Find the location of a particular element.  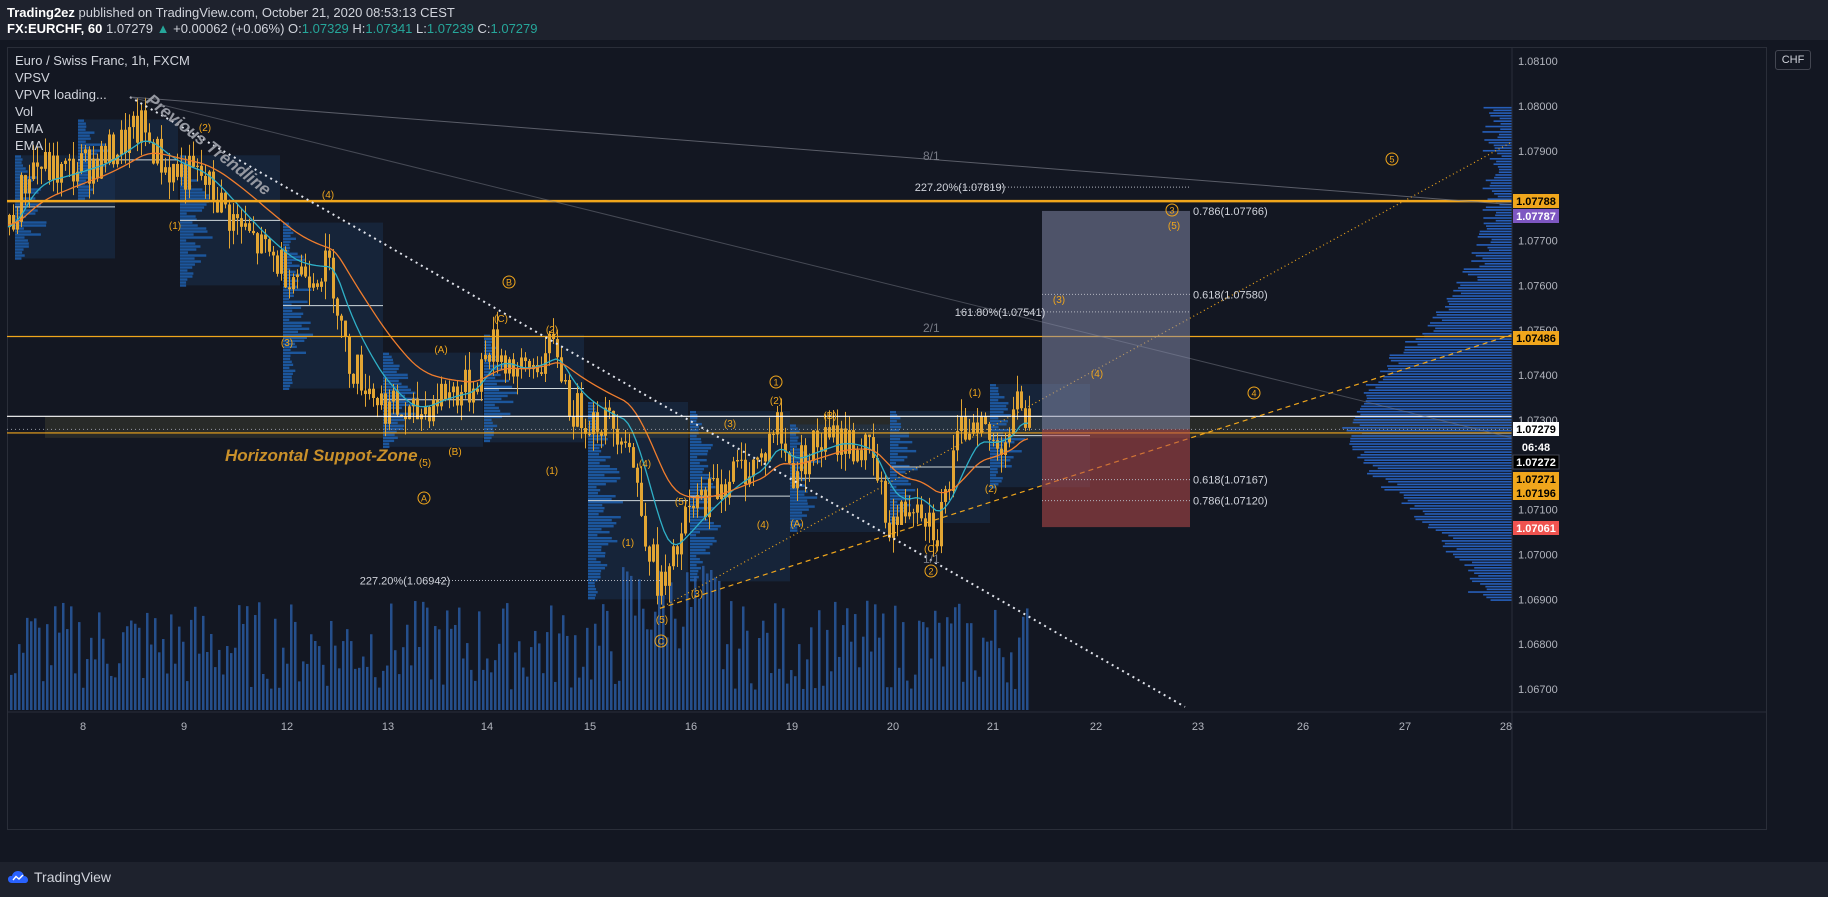

currency-button: CHF is located at coordinates (1793, 60).